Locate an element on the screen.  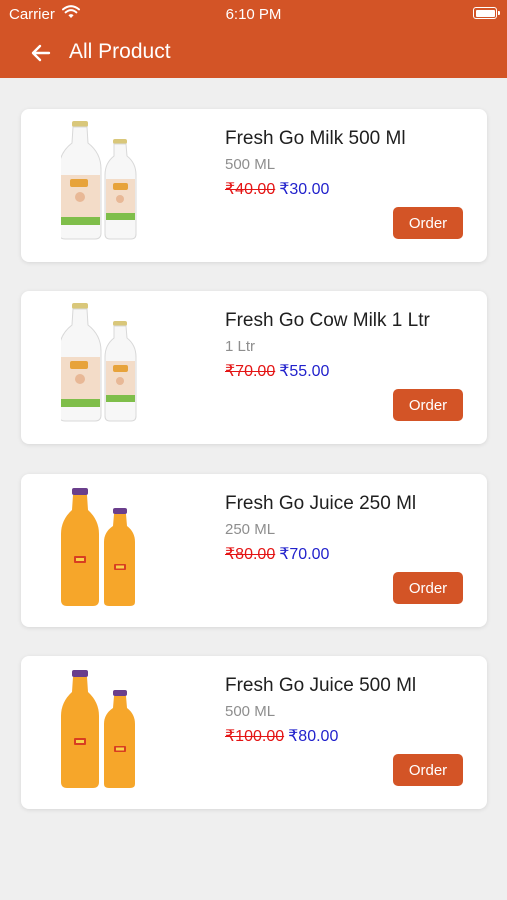
product-name: Fresh Go Juice 500 Ml is located at coordinates (321, 685).